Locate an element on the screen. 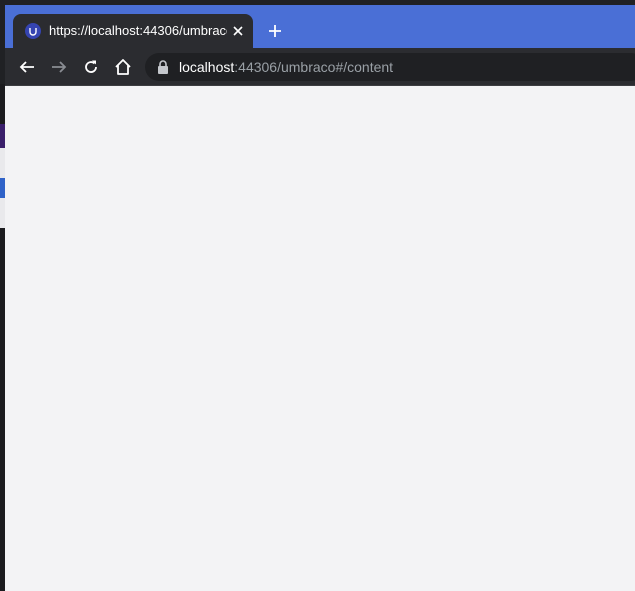 The image size is (635, 591). home-icon is located at coordinates (123, 67).